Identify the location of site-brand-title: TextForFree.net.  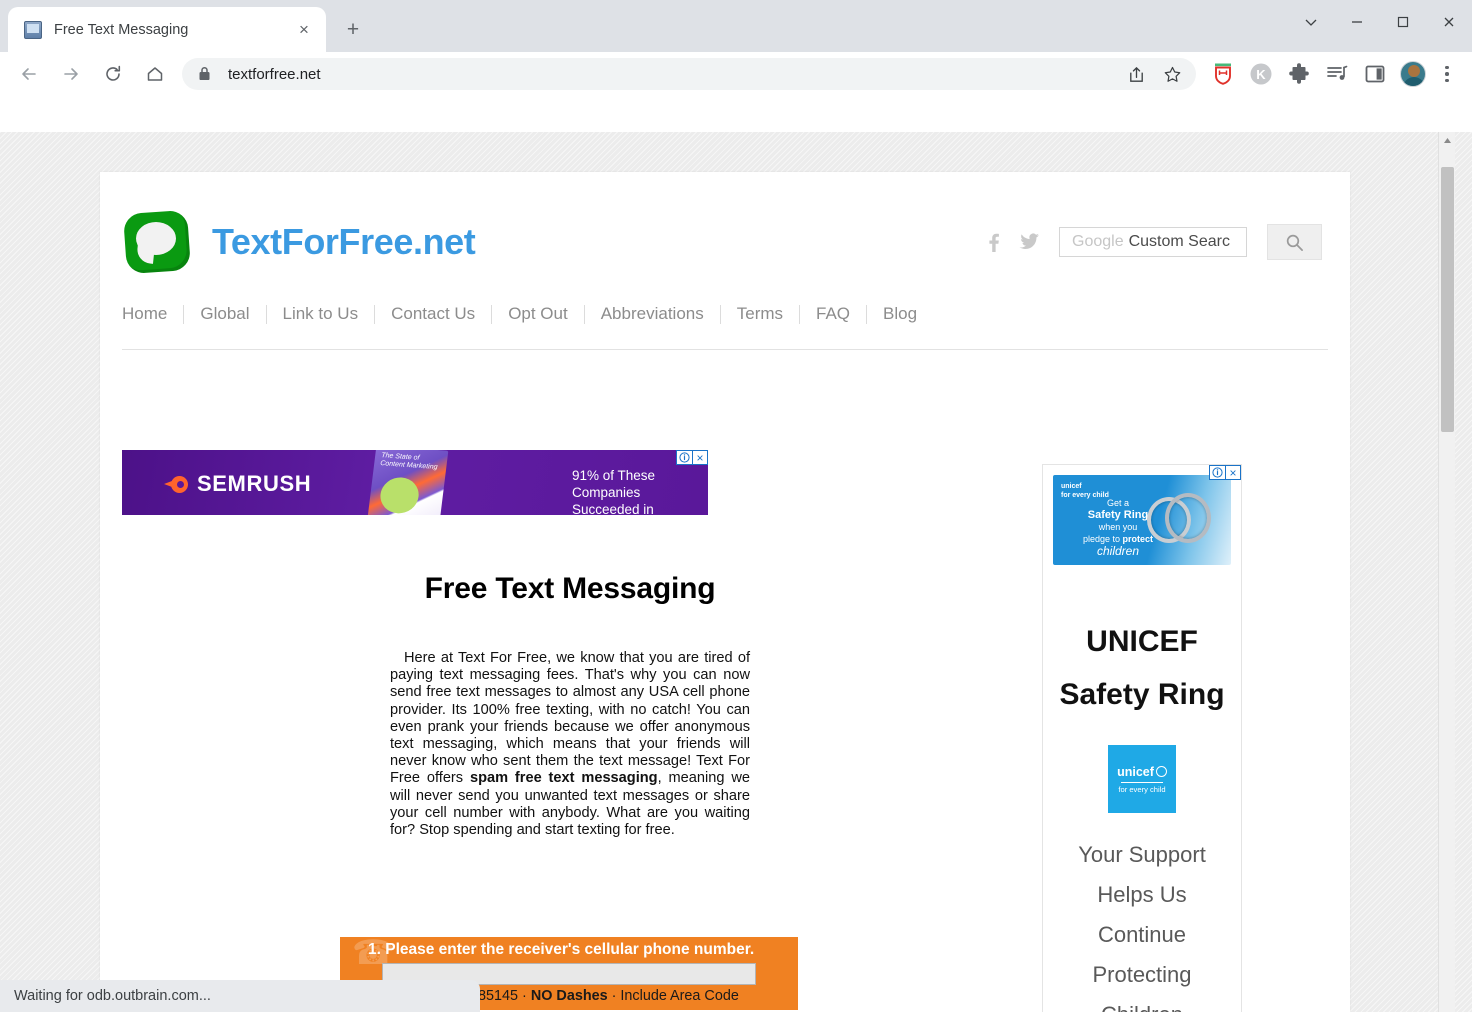
(344, 242).